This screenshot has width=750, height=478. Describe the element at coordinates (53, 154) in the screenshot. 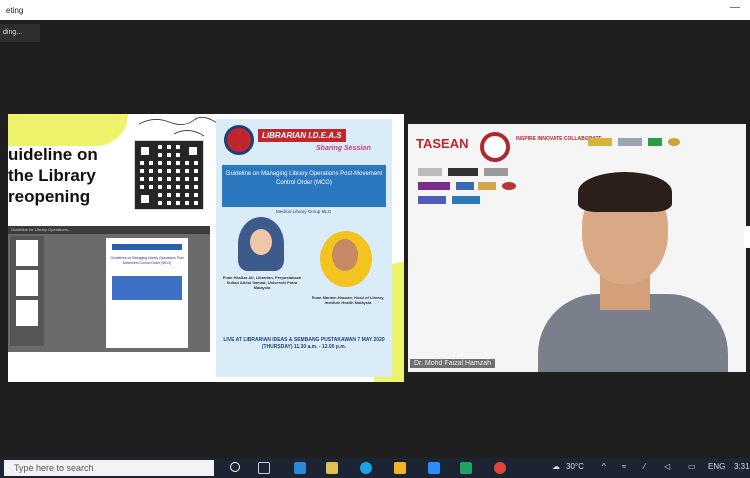

I see `headline-line: uideline on` at that location.